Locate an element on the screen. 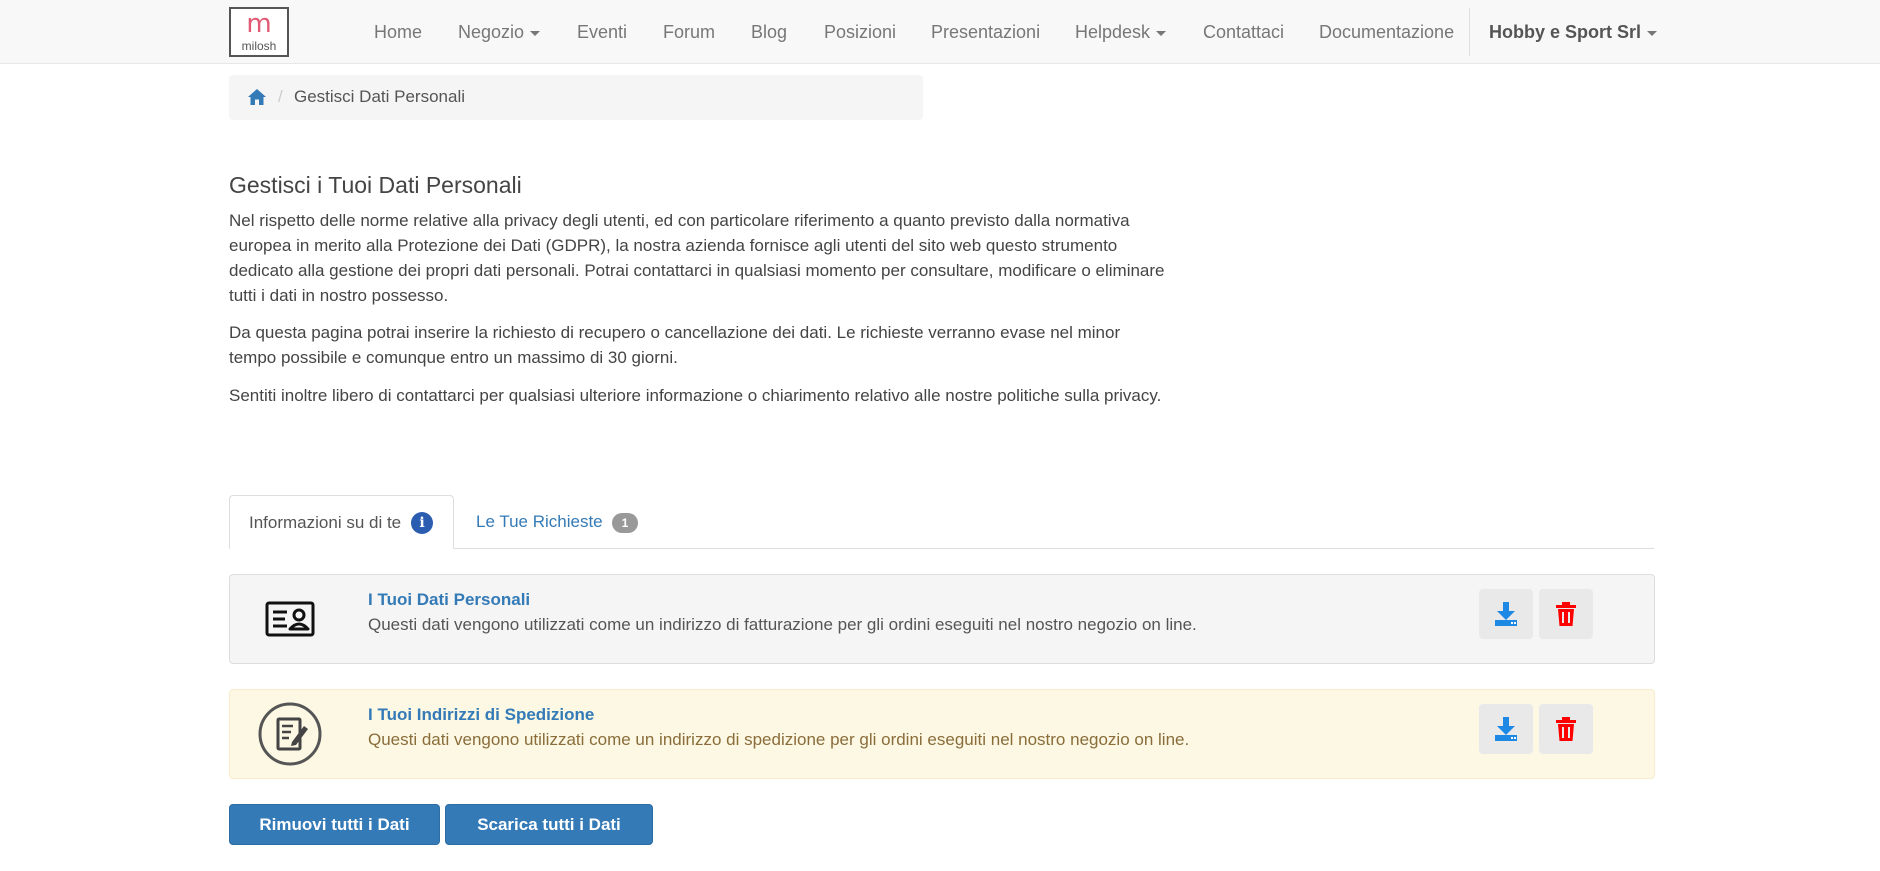  brand-logo: m milosh is located at coordinates (259, 32).